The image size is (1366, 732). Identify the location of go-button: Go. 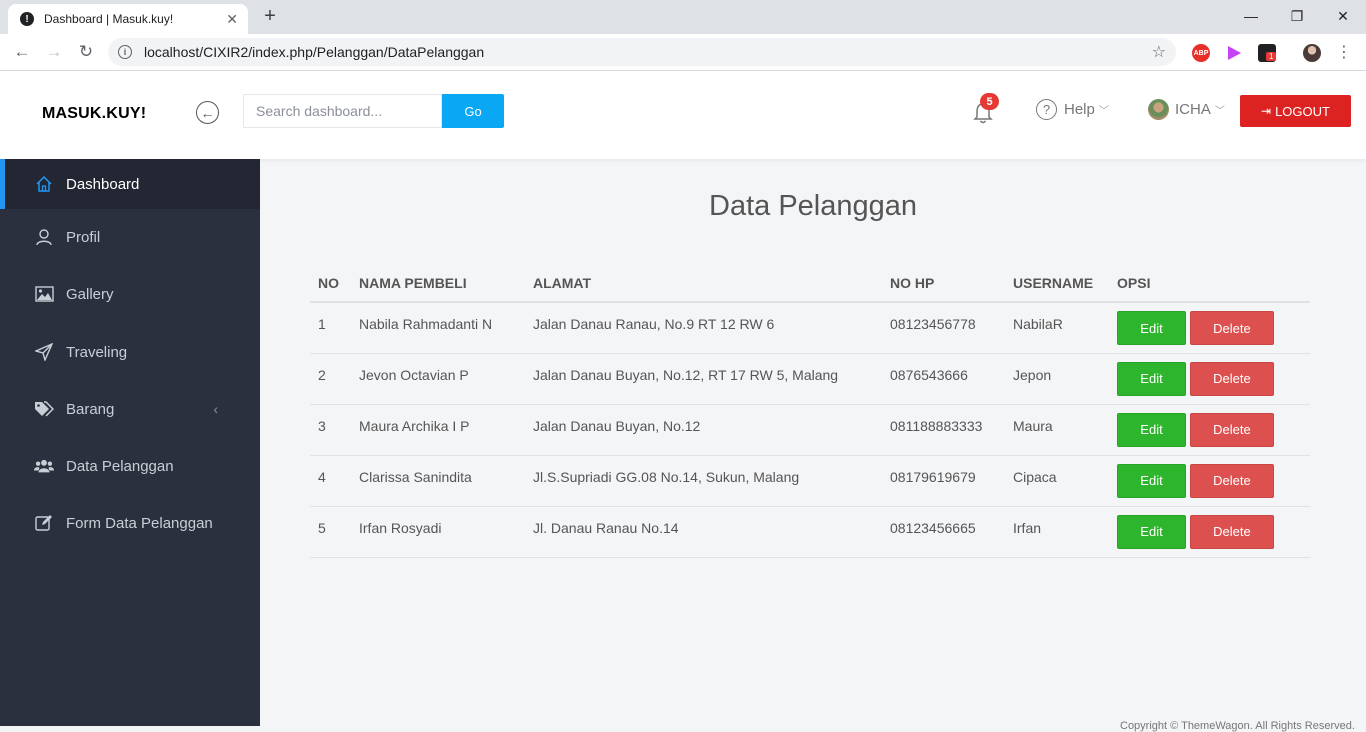
(473, 111).